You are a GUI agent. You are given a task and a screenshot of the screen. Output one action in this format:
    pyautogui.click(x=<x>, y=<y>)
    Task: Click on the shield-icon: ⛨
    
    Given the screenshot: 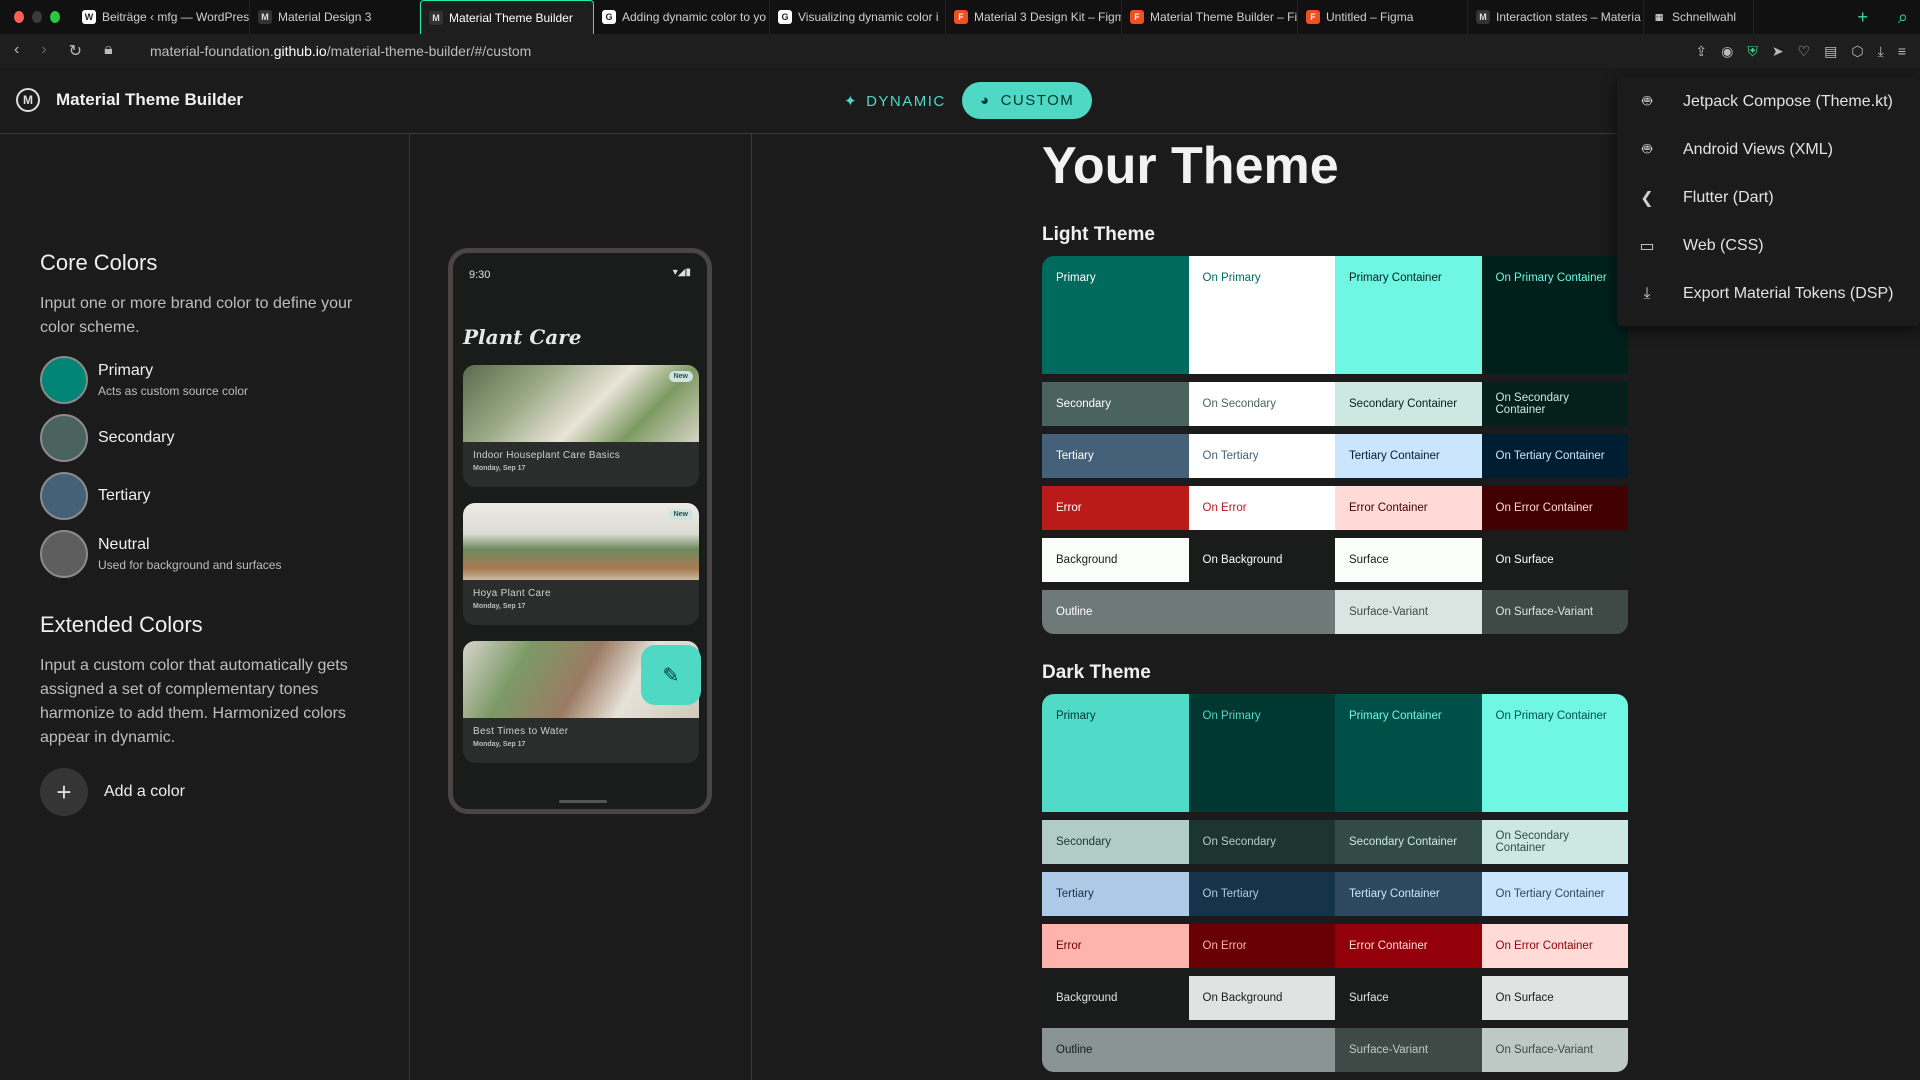 What is the action you would take?
    pyautogui.click(x=1752, y=51)
    